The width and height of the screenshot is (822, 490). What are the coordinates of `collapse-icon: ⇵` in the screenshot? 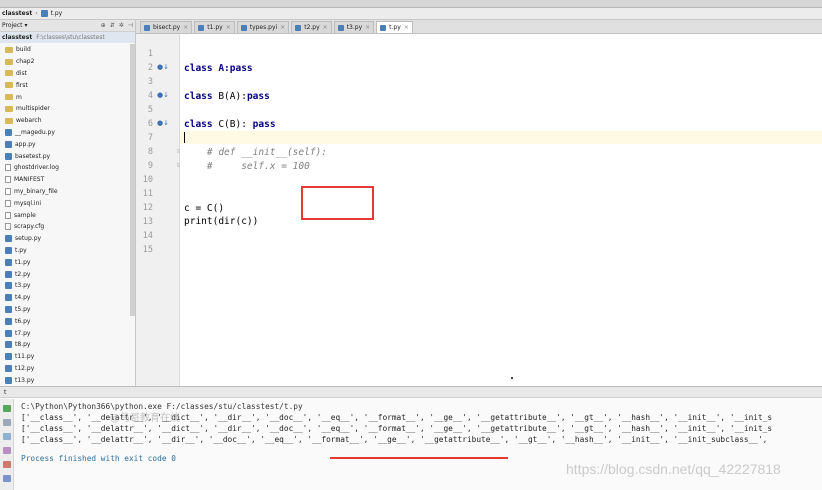 It's located at (112, 25).